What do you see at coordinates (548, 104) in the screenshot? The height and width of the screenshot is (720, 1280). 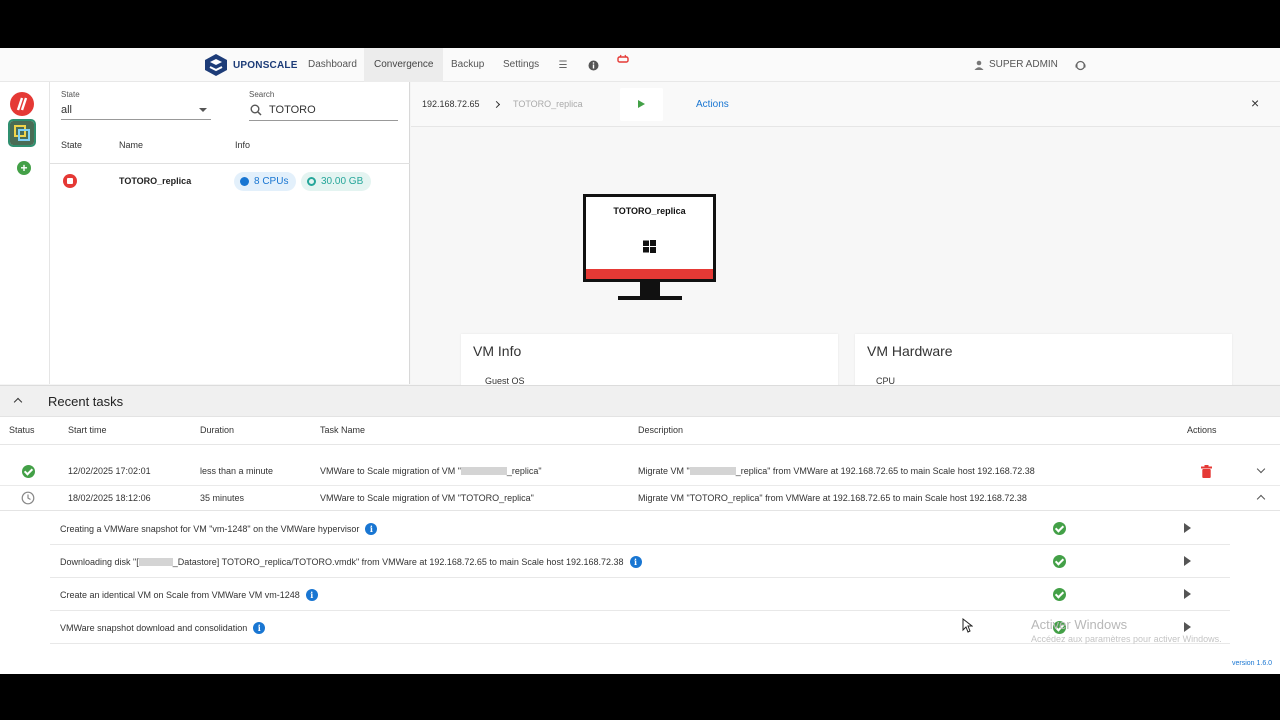 I see `breadcrumb-vm: TOTORO_replica` at bounding box center [548, 104].